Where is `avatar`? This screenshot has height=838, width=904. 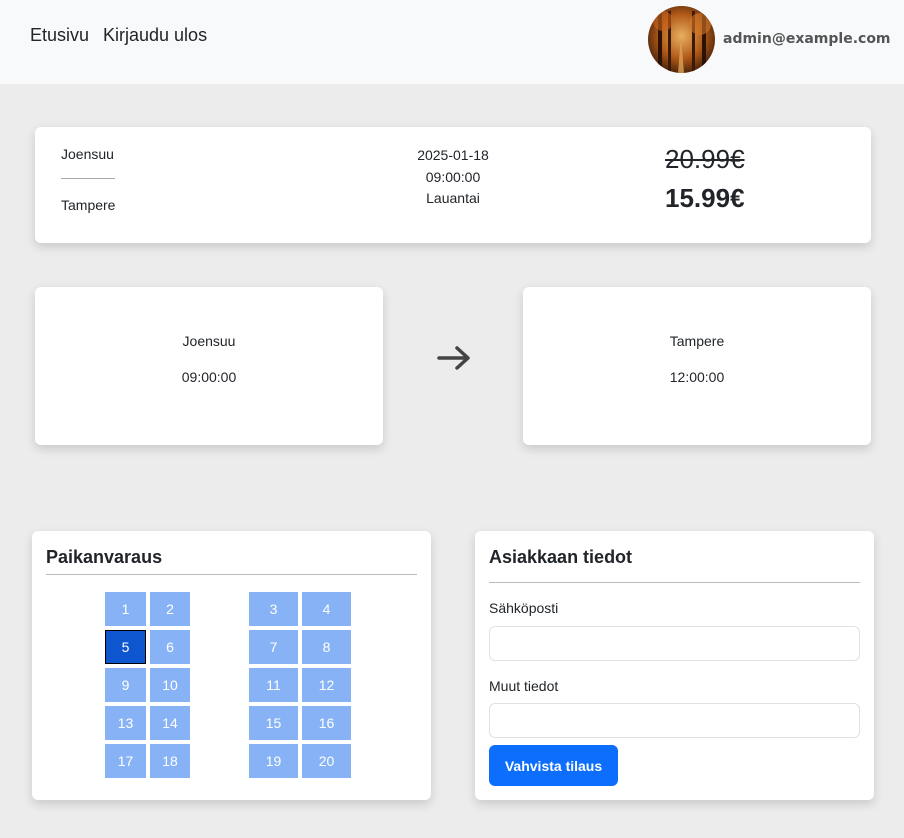
avatar is located at coordinates (681, 39).